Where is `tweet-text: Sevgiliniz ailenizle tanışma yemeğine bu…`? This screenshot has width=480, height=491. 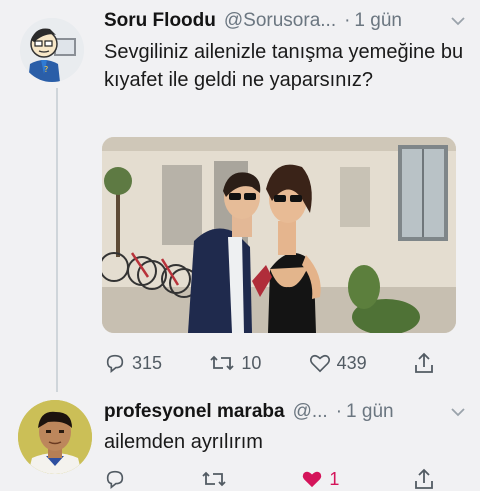 tweet-text: Sevgiliniz ailenizle tanışma yemeğine bu… is located at coordinates (284, 66).